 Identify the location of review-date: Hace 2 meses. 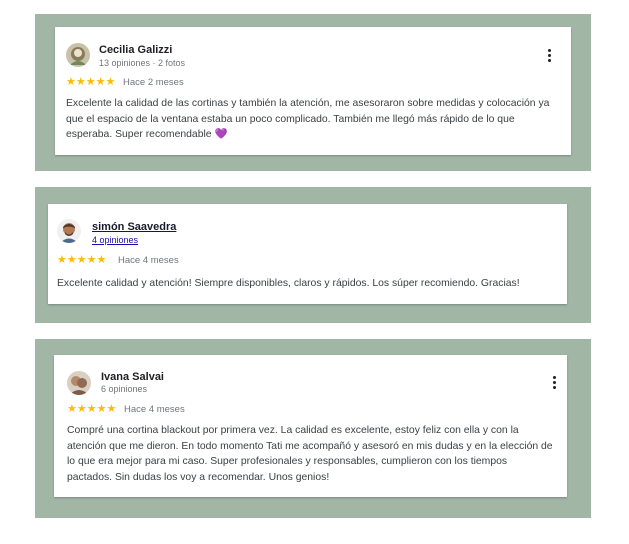
(153, 82).